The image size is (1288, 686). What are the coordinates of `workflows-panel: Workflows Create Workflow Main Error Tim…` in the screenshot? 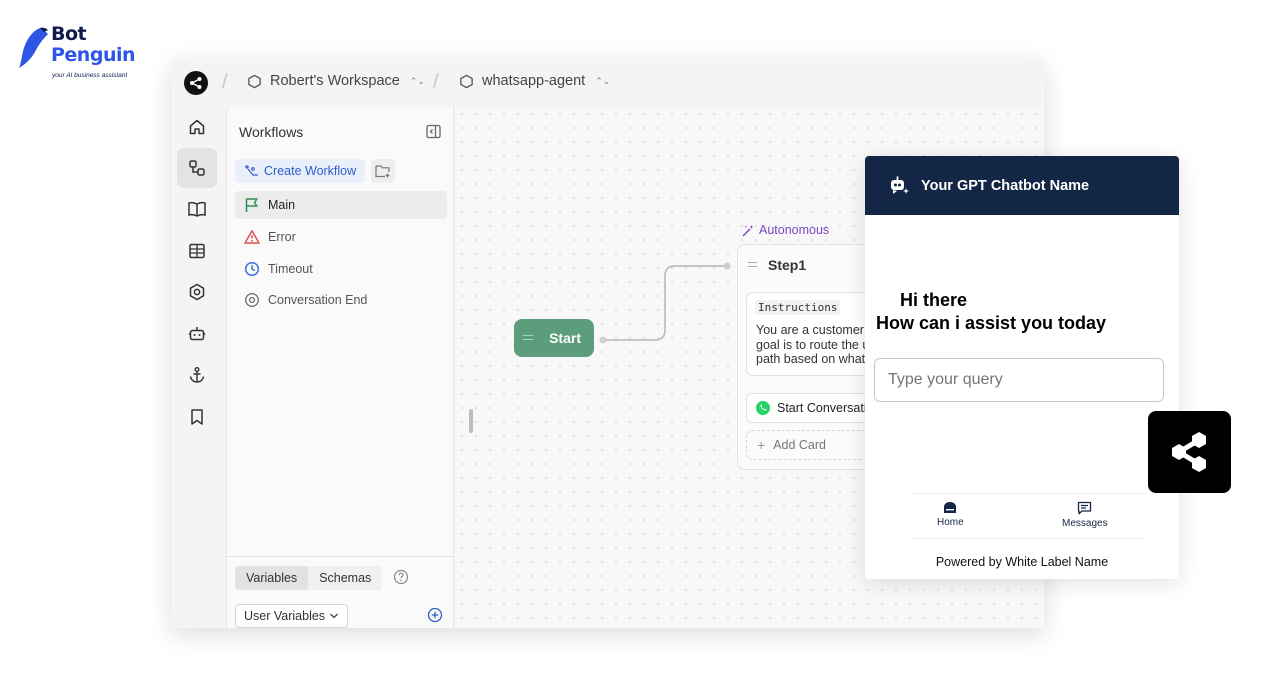 It's located at (340, 367).